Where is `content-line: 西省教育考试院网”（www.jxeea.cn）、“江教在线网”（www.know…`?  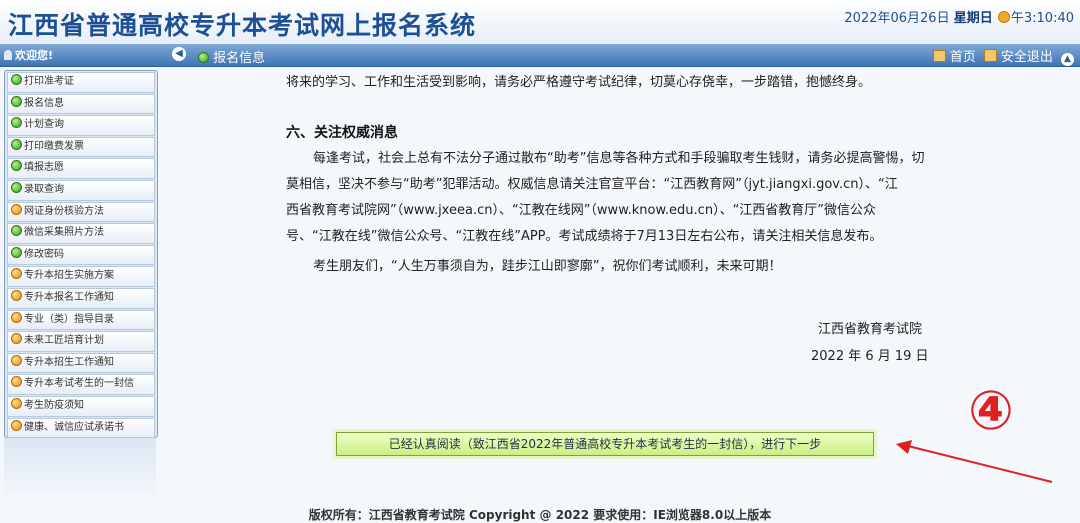
content-line: 西省教育考试院网”（www.jxeea.cn）、“江教在线网”（www.know… is located at coordinates (581, 210).